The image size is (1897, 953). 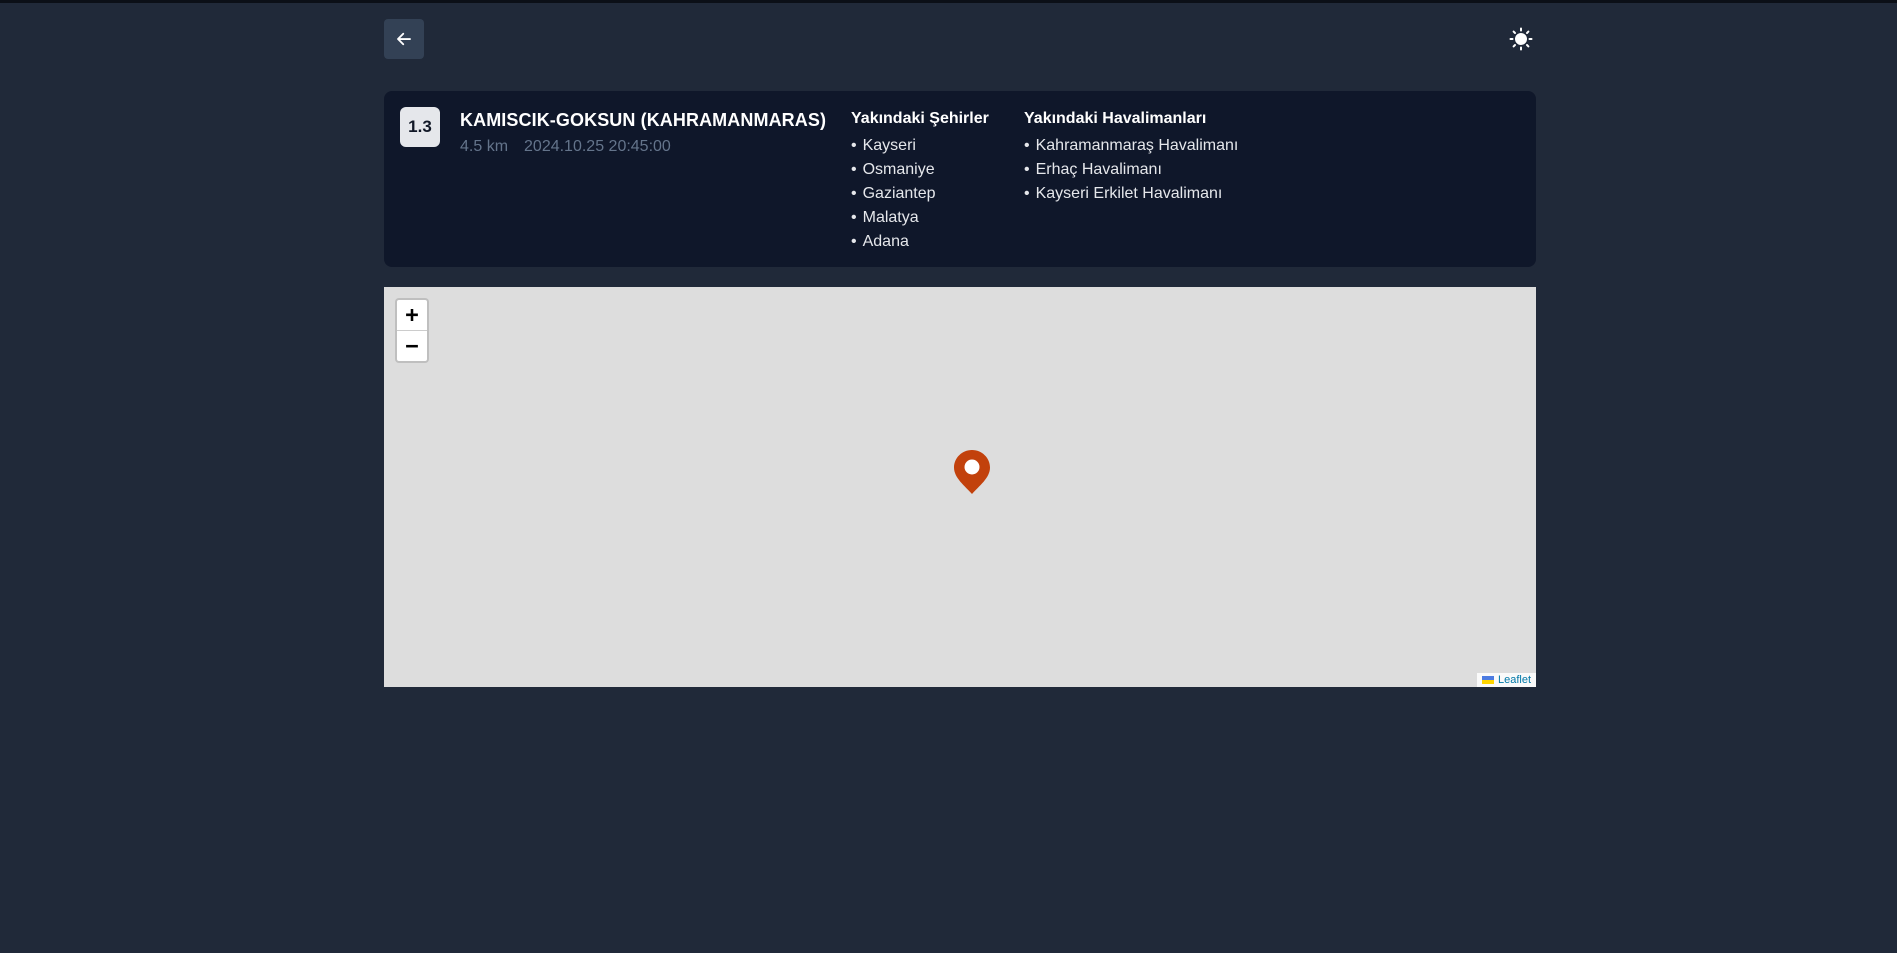 I want to click on sun-icon, so click(x=1521, y=39).